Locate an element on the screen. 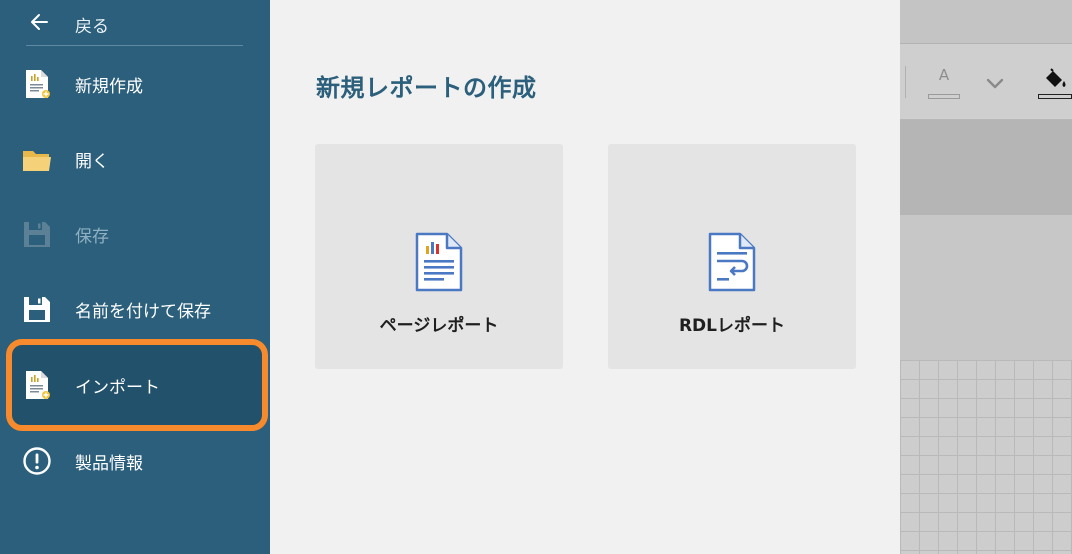 This screenshot has width=1072, height=554. card-label: RDLレポート is located at coordinates (732, 326).